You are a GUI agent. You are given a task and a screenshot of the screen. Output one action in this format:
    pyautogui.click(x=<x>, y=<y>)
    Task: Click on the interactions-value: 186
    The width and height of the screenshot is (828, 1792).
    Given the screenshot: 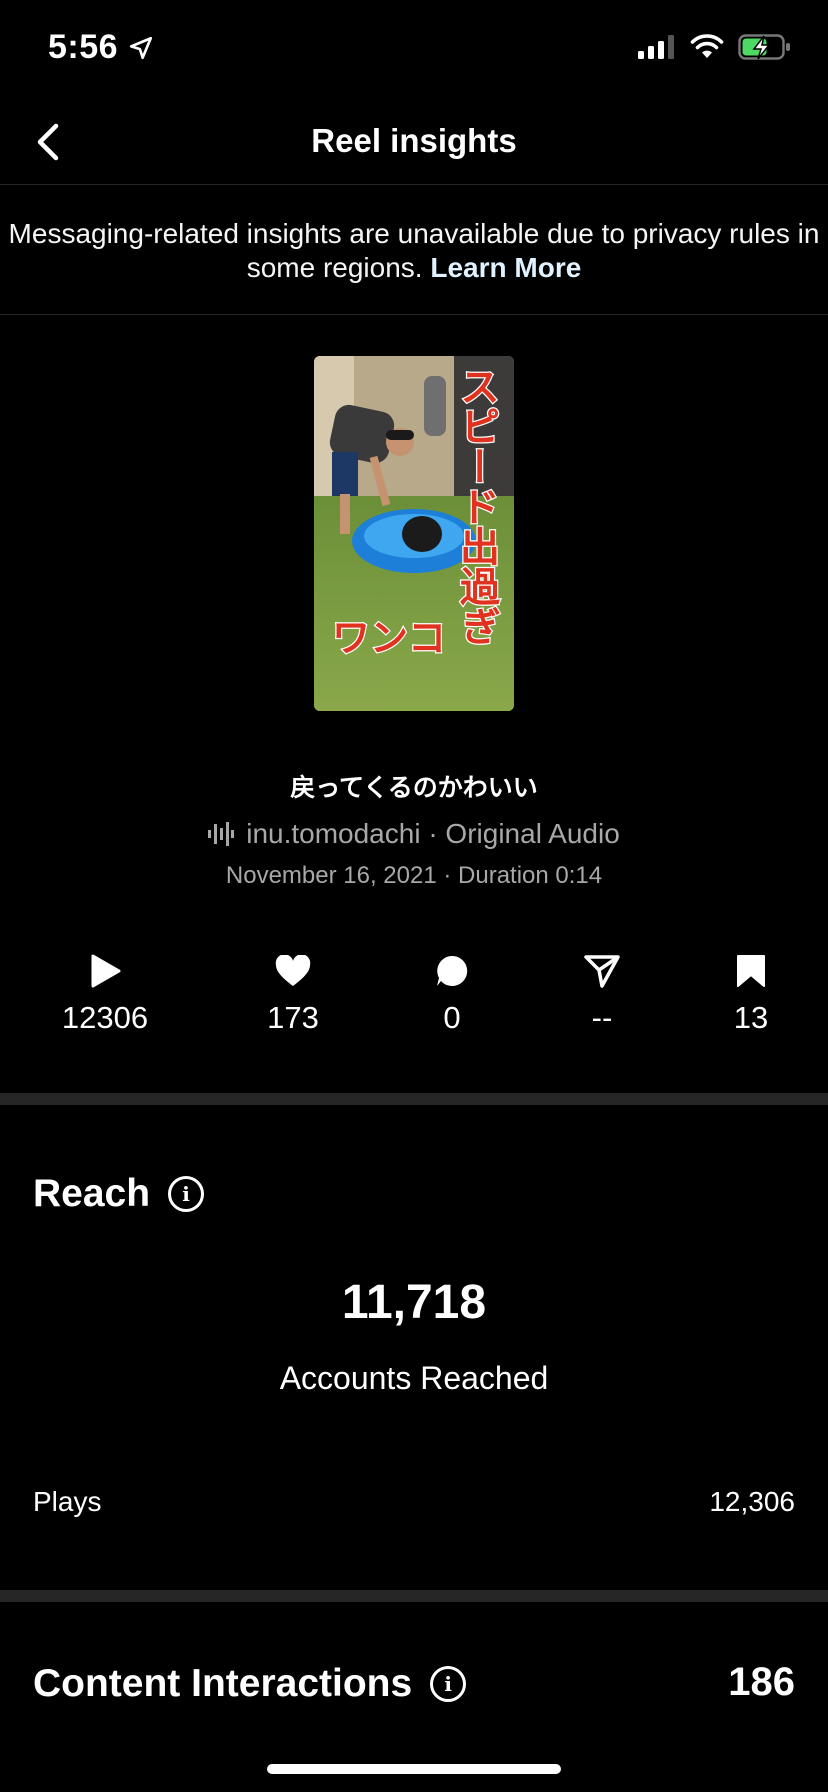 What is the action you would take?
    pyautogui.click(x=761, y=1682)
    